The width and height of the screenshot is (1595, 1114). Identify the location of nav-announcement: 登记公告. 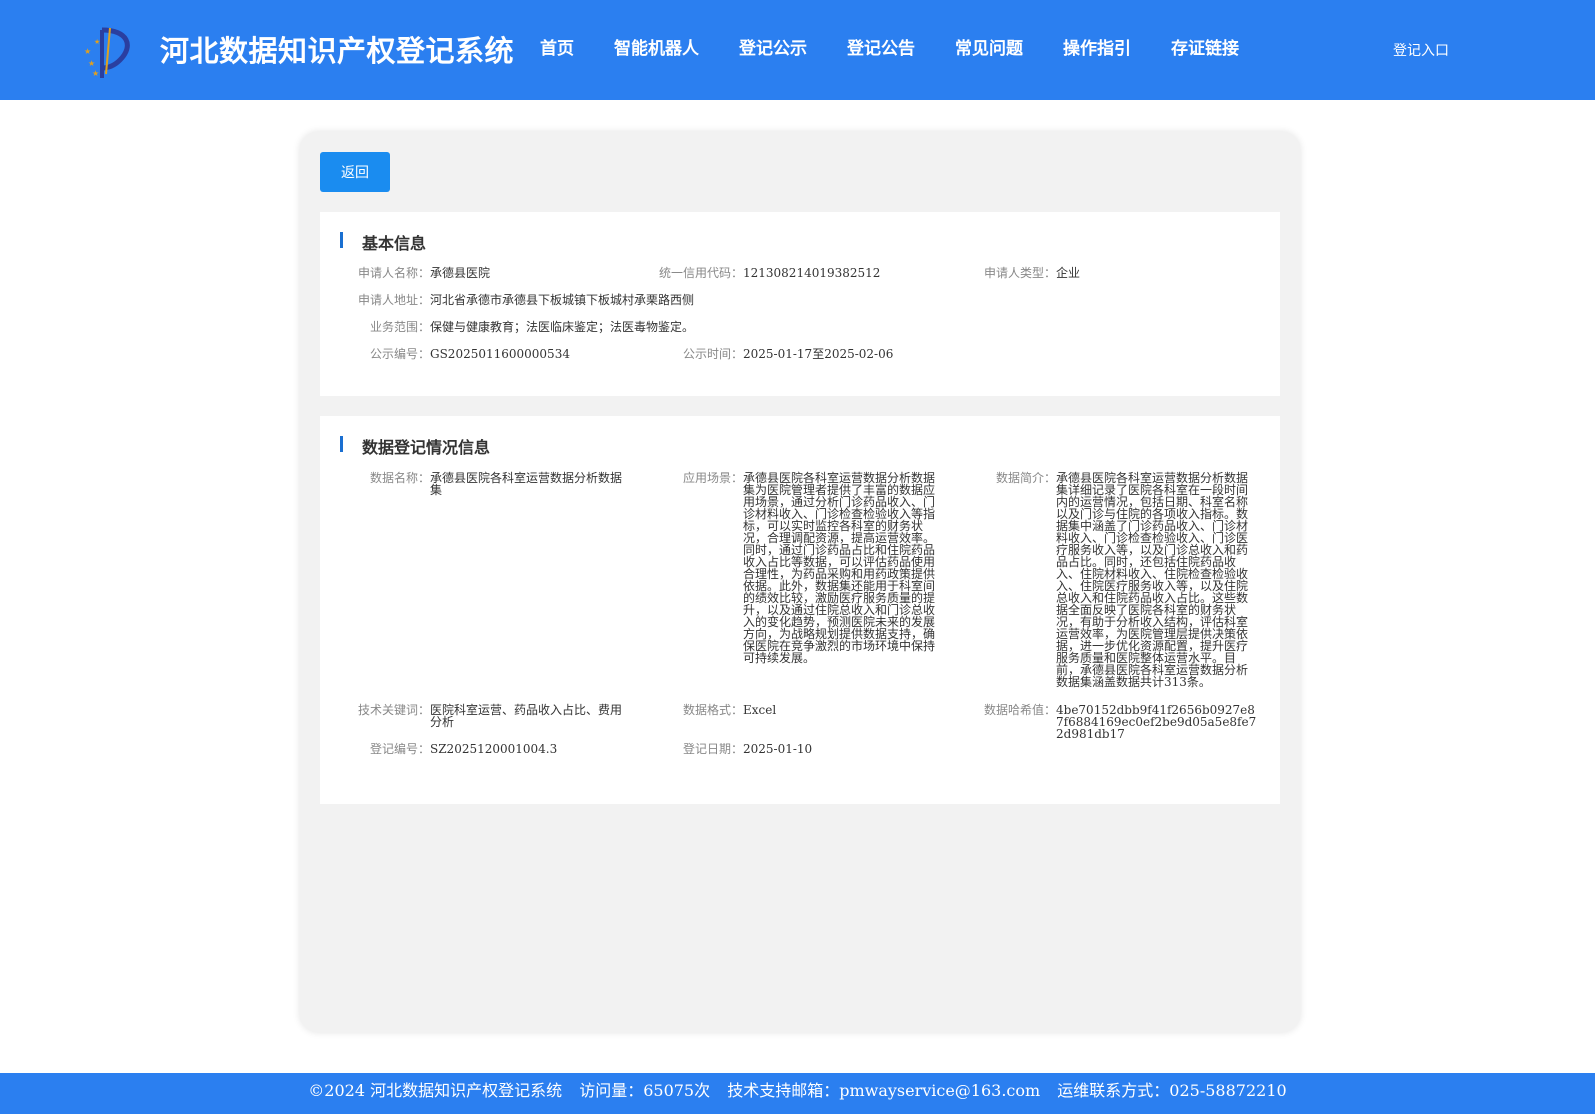
(881, 46).